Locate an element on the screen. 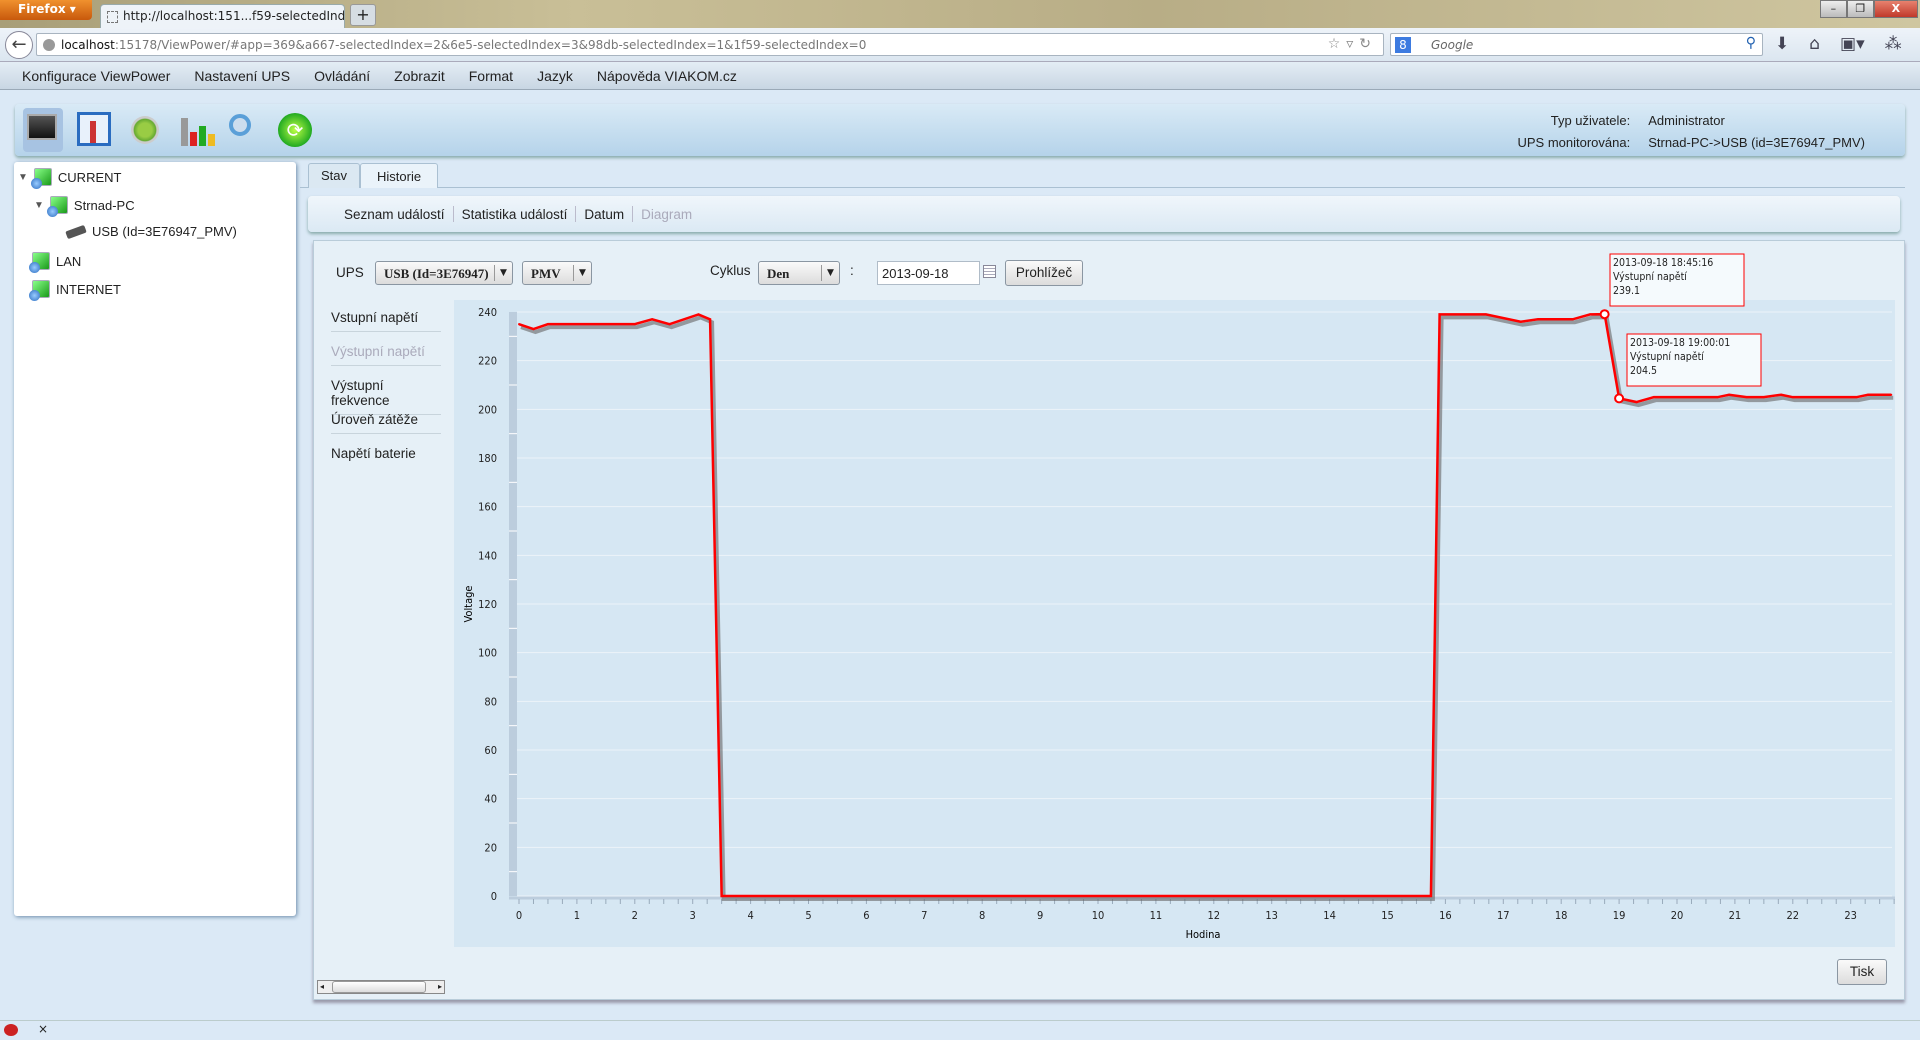 Image resolution: width=1920 pixels, height=1040 pixels. x-tick-label: 3 is located at coordinates (693, 915).